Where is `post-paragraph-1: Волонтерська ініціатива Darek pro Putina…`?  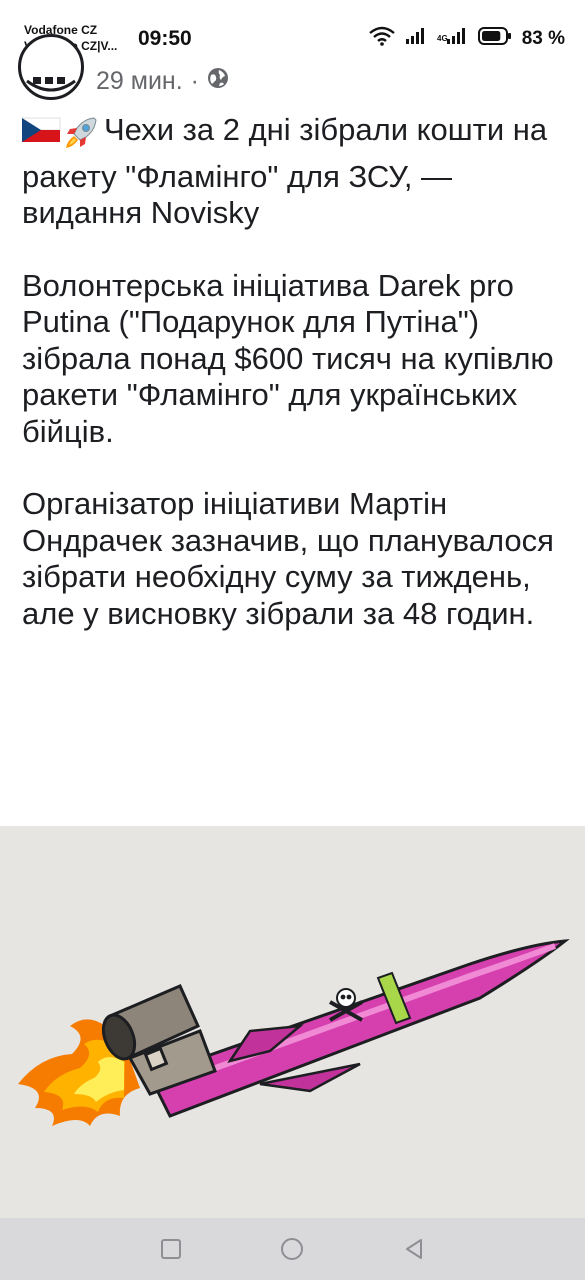
post-paragraph-1: Волонтерська ініціатива Darek pro Putina… is located at coordinates (288, 358).